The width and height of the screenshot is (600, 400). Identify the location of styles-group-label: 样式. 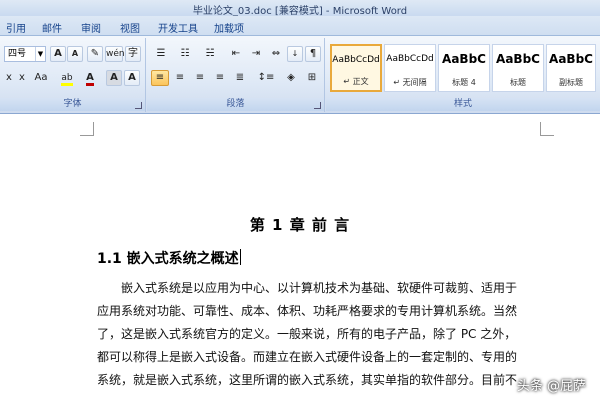
(463, 104).